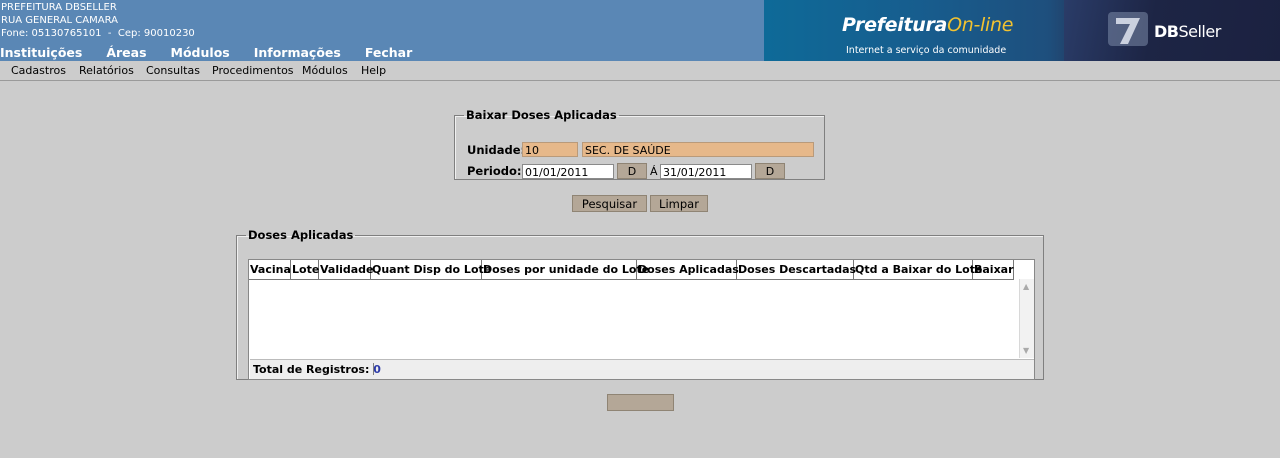  Describe the element at coordinates (980, 25) in the screenshot. I see `brand-online: On-line` at that location.